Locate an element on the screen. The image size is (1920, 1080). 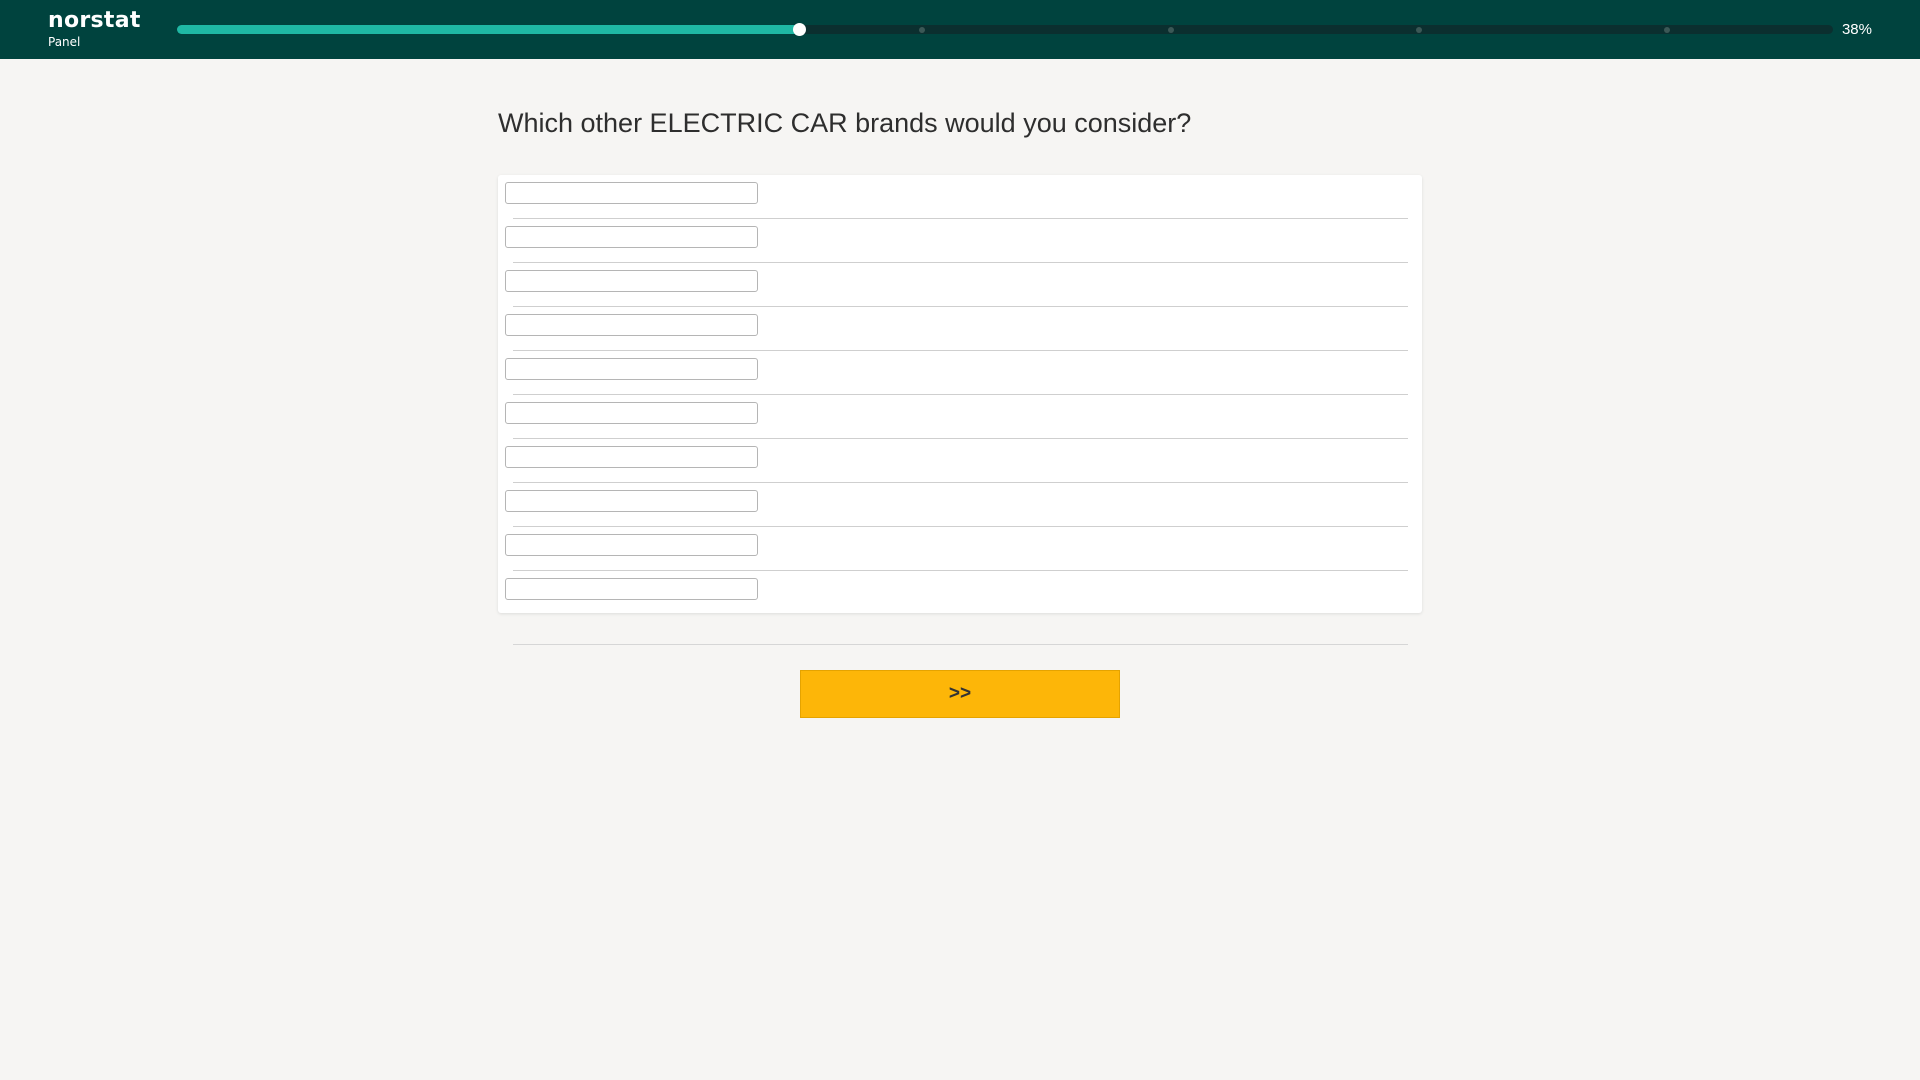
progress-bar is located at coordinates (1005, 29).